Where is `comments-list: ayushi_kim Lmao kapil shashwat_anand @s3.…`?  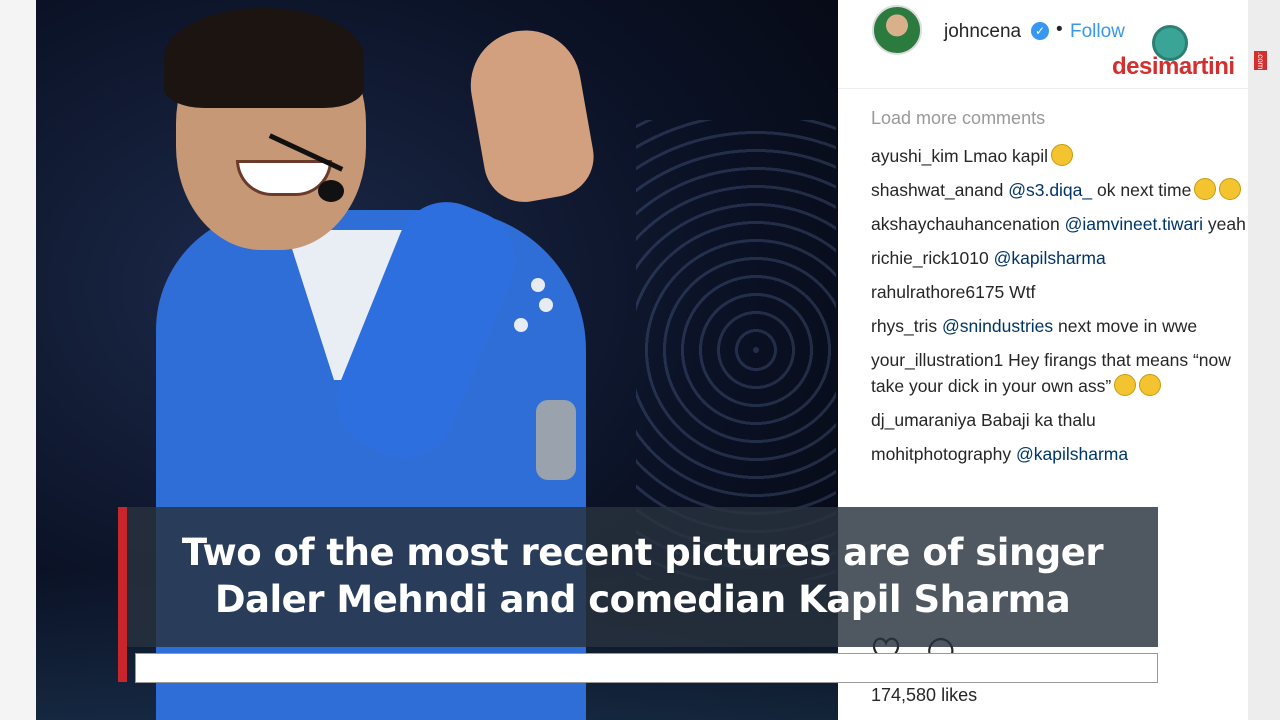
comments-list: ayushi_kim Lmao kapil shashwat_anand @s3.… is located at coordinates (1073, 309).